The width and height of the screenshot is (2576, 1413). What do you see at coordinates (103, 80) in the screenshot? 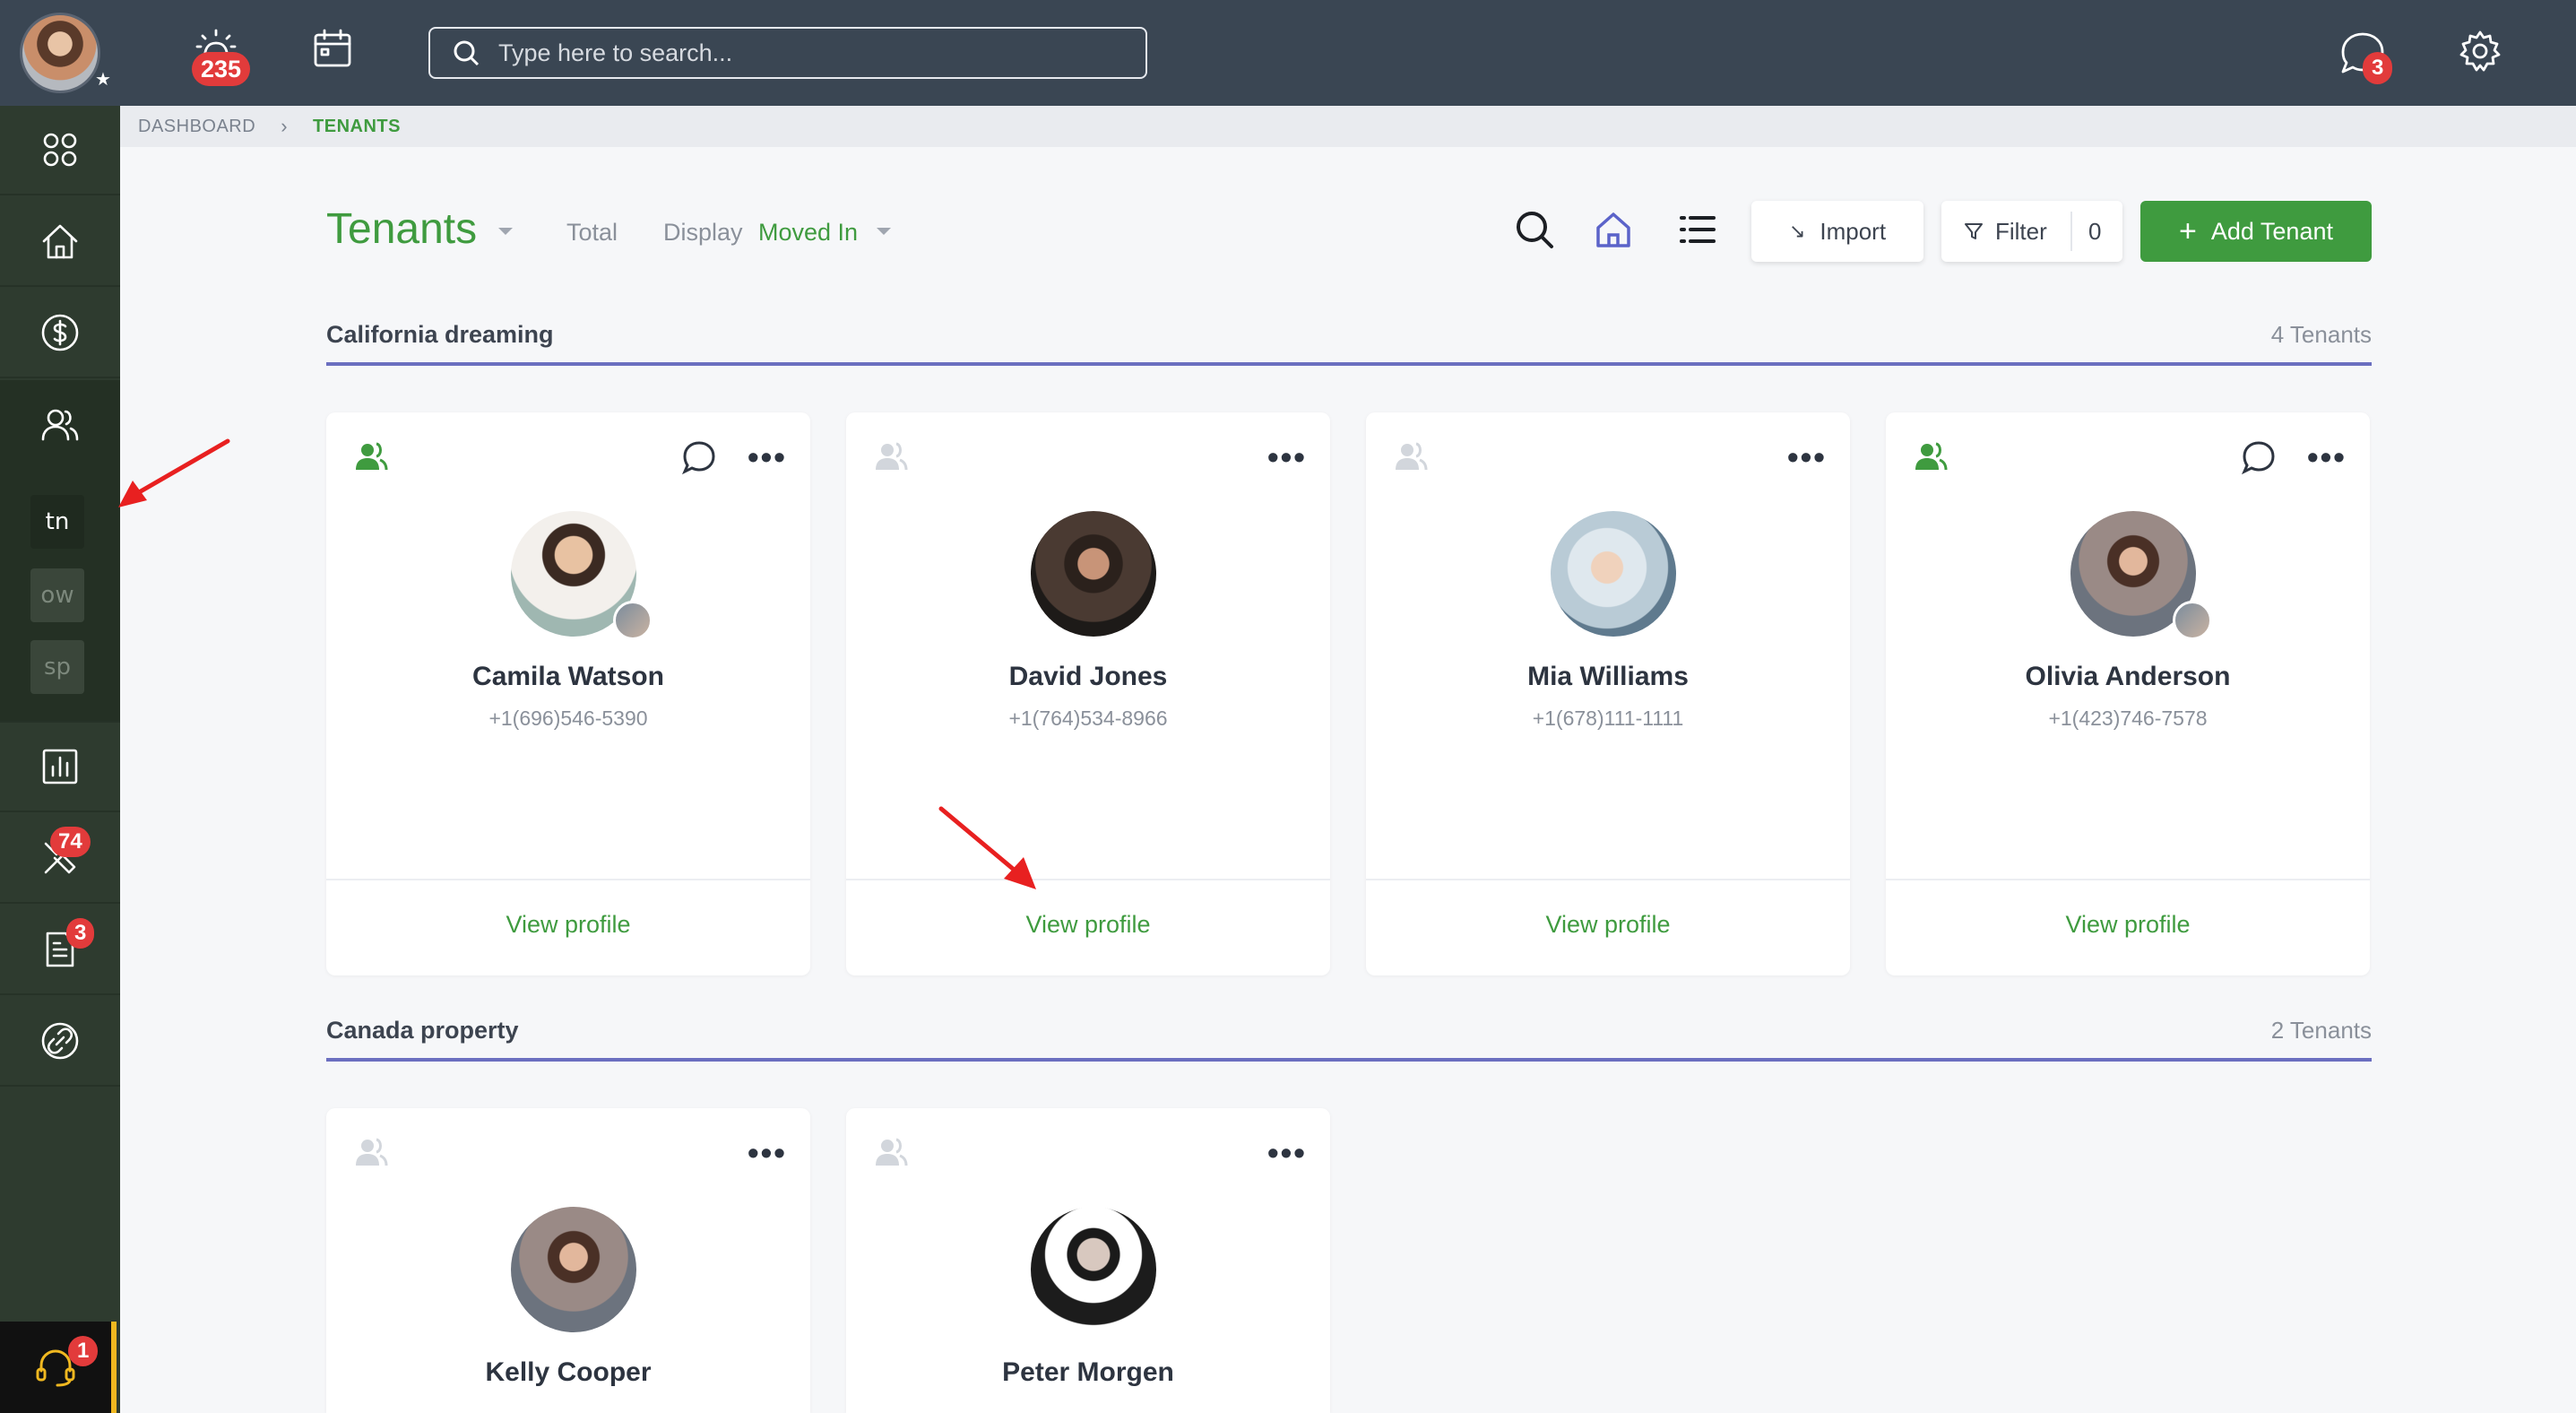
I see `pin-icon: ★` at bounding box center [103, 80].